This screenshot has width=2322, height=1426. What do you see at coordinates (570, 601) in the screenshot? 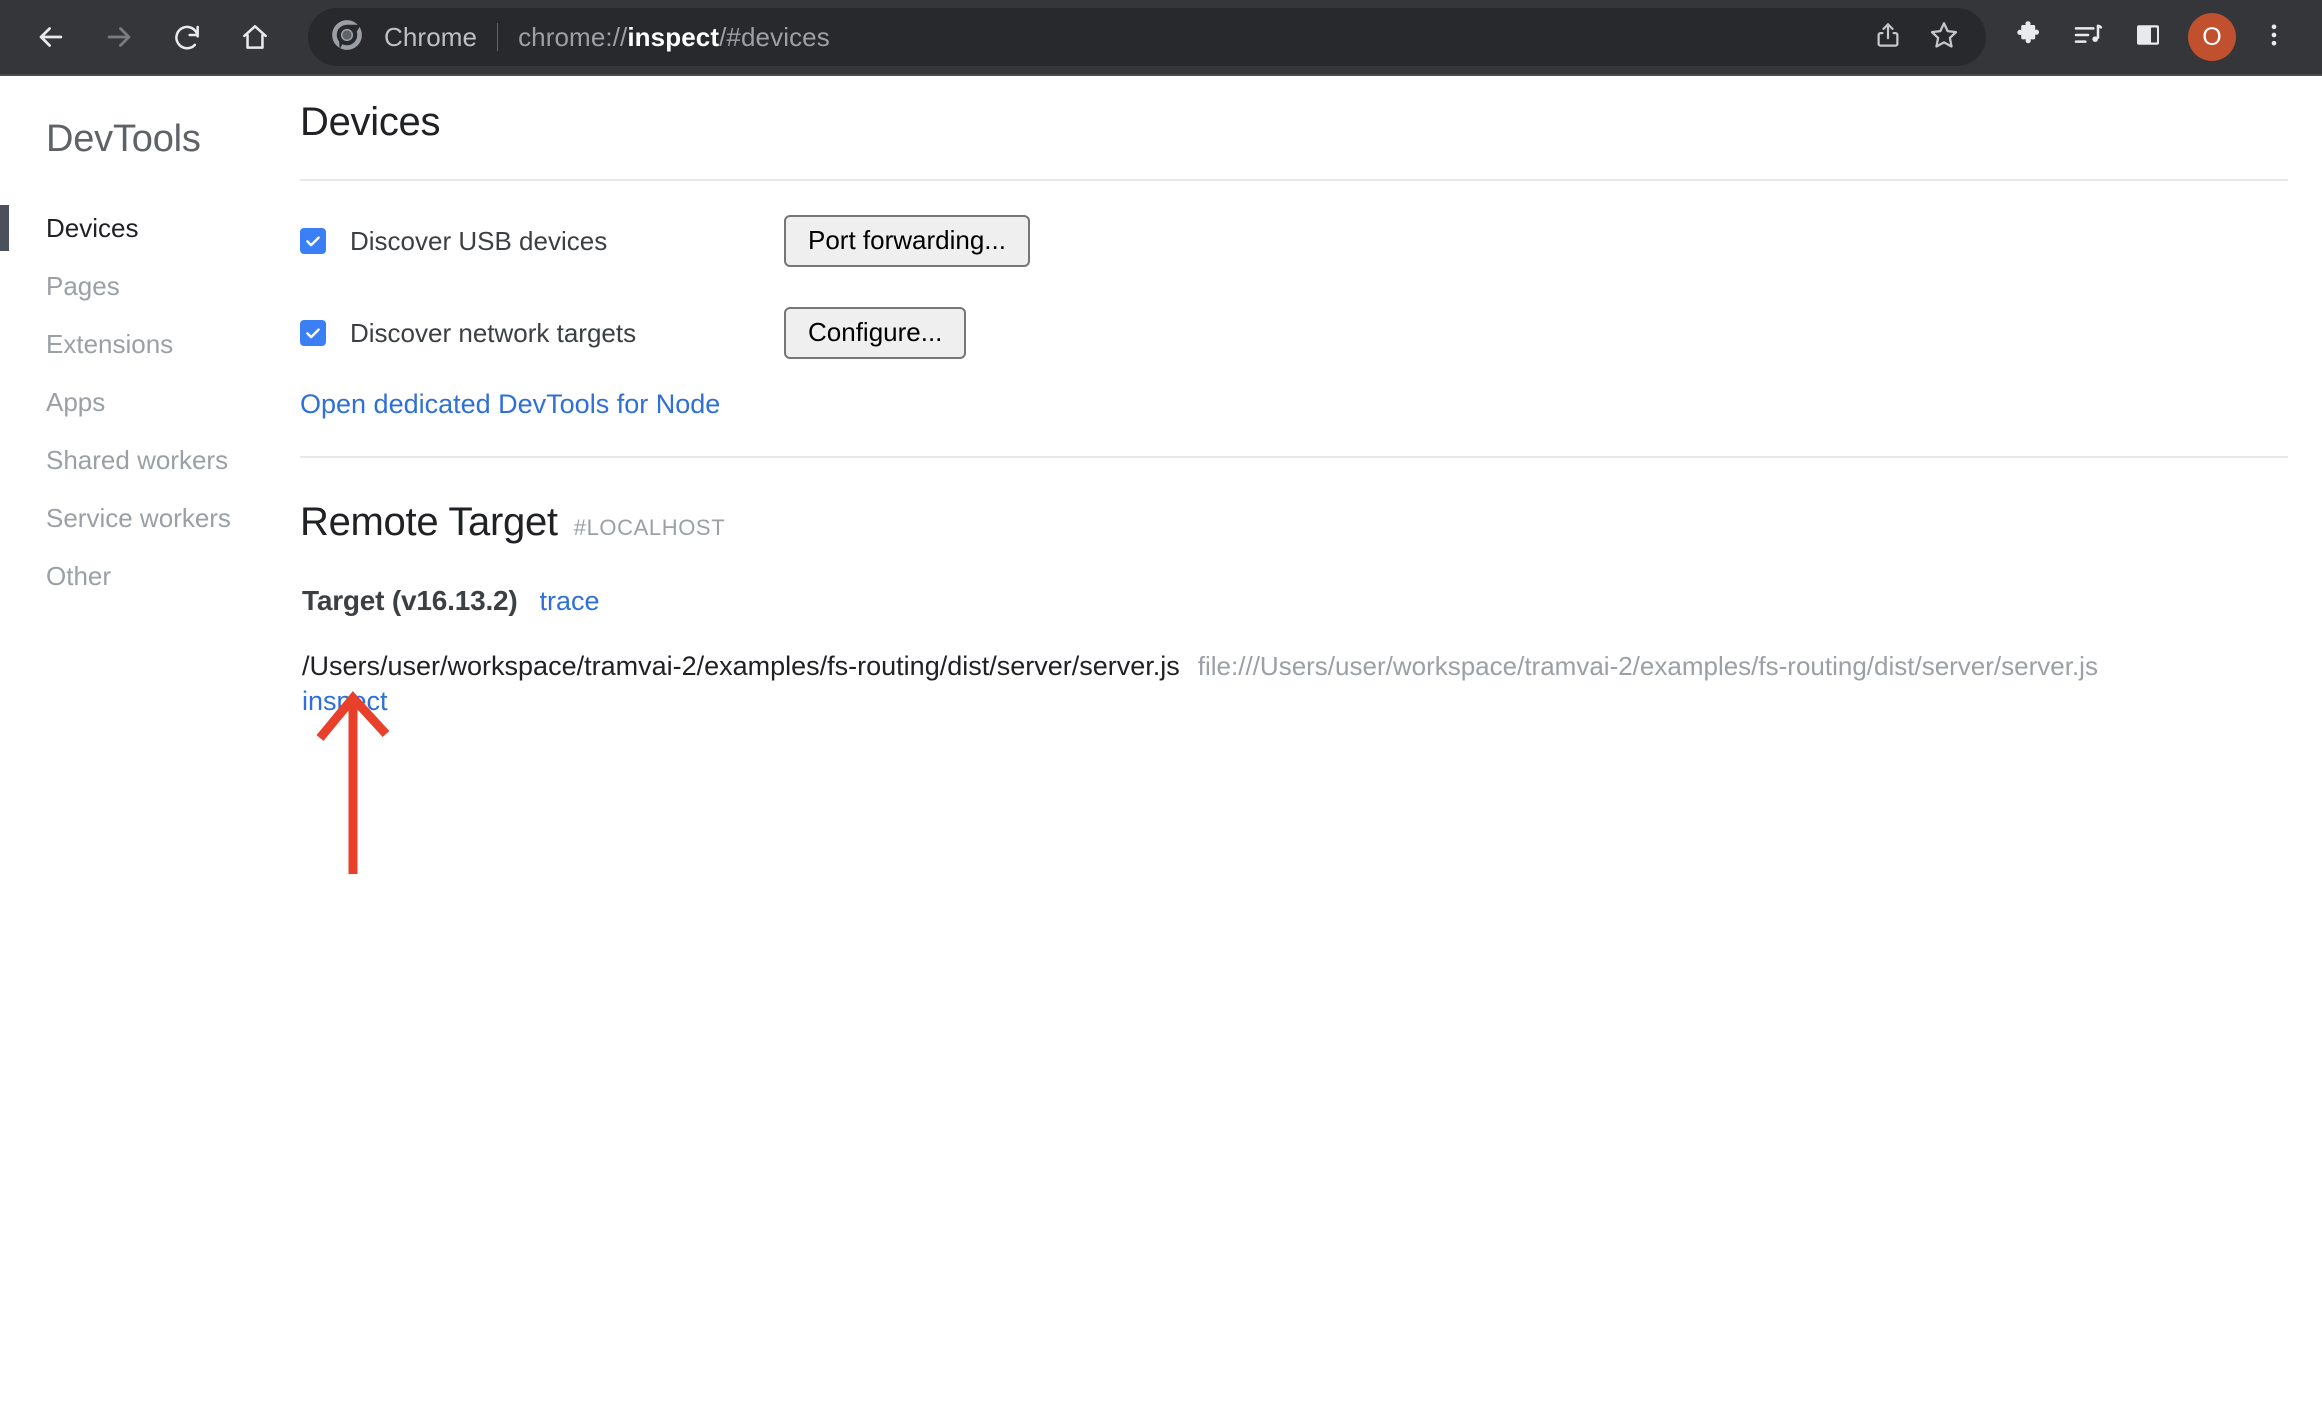
I see `trace-link: trace` at bounding box center [570, 601].